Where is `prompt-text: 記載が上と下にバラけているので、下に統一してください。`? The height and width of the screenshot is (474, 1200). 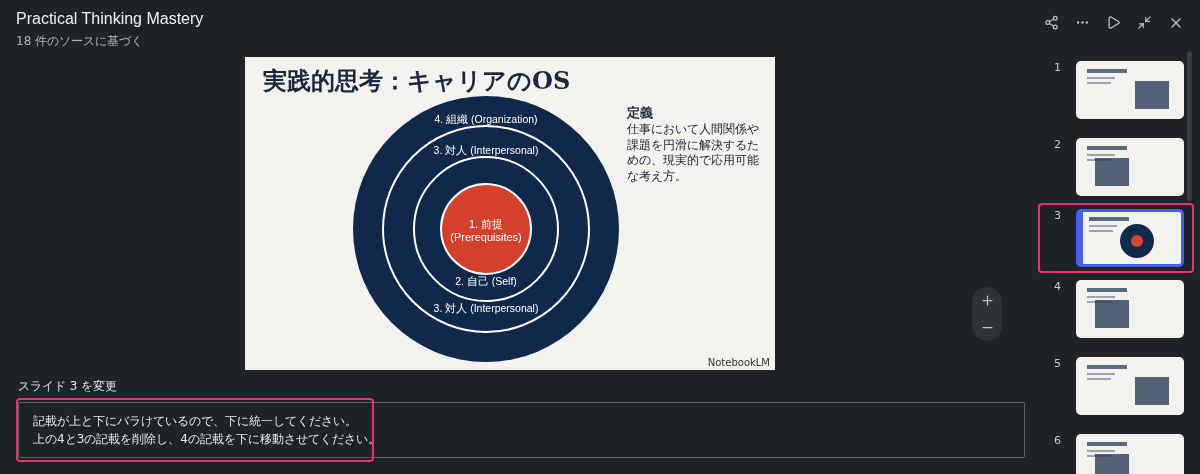
prompt-text: 記載が上と下にバラけているので、下に統一してください。 is located at coordinates (195, 421).